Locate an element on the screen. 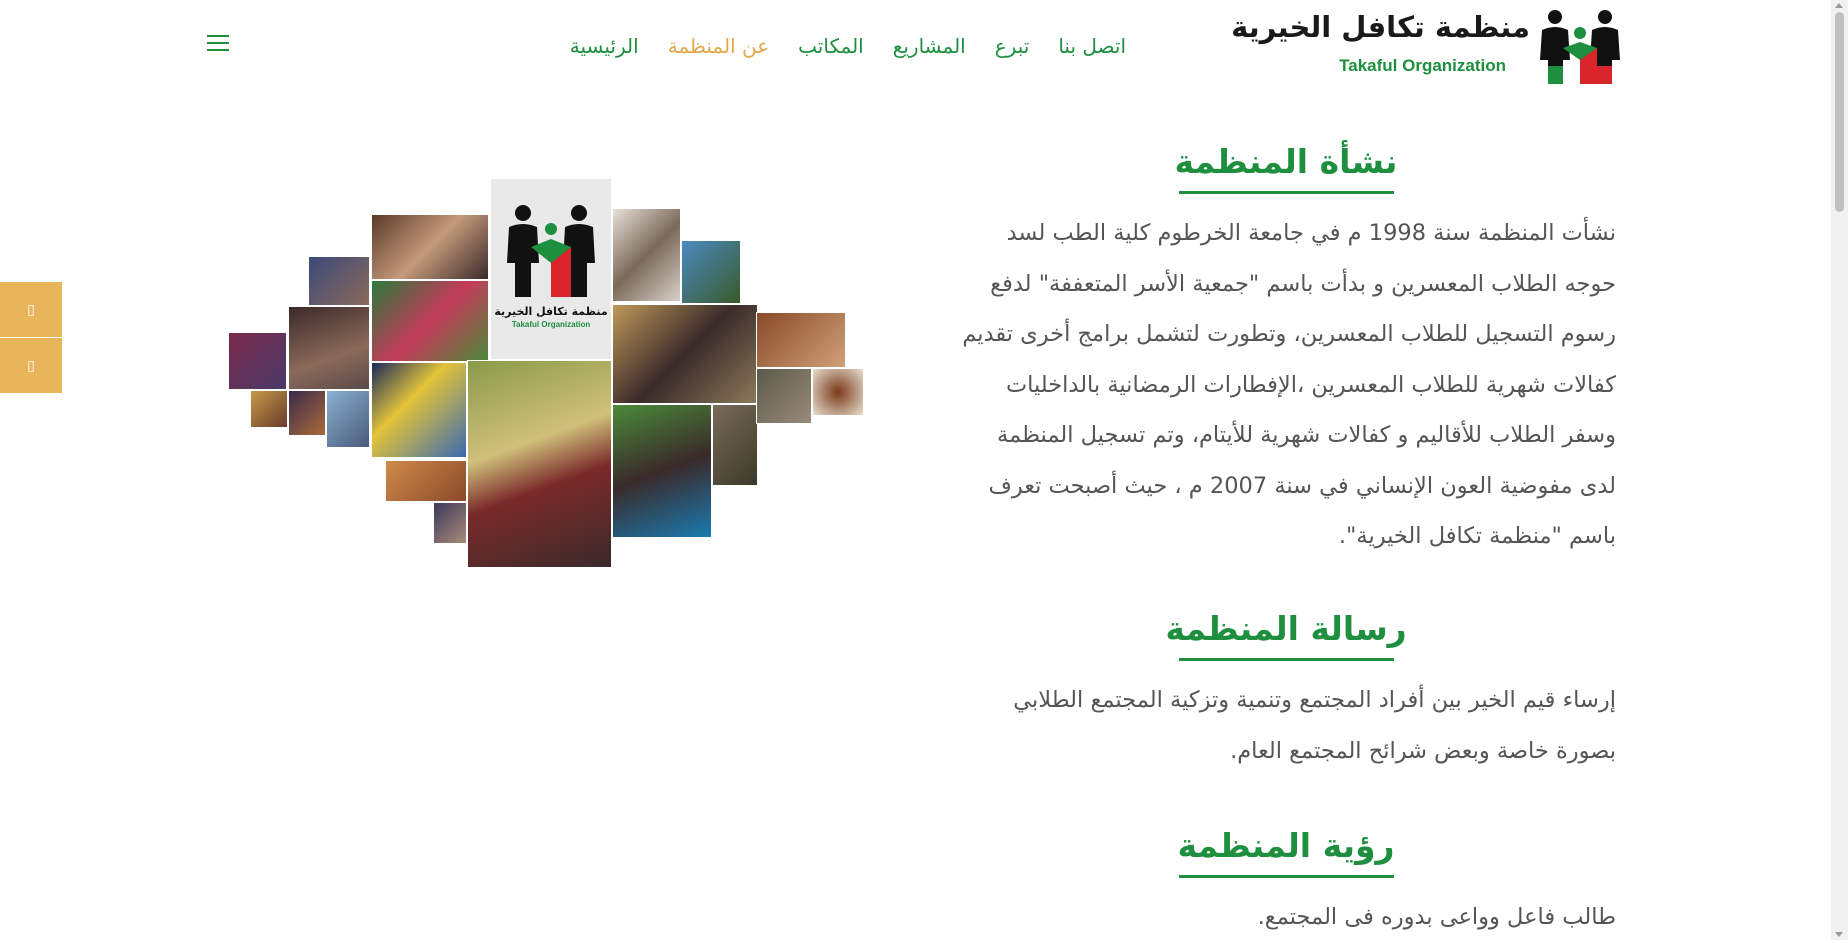  section-body: طالب فاعل وواعى بدوره فى المجتمع. is located at coordinates (1436, 917).